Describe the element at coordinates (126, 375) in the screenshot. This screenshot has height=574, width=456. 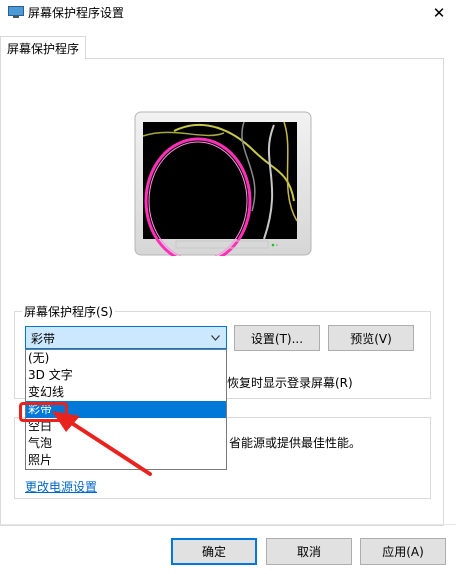
I see `list-item: 3D 文字` at that location.